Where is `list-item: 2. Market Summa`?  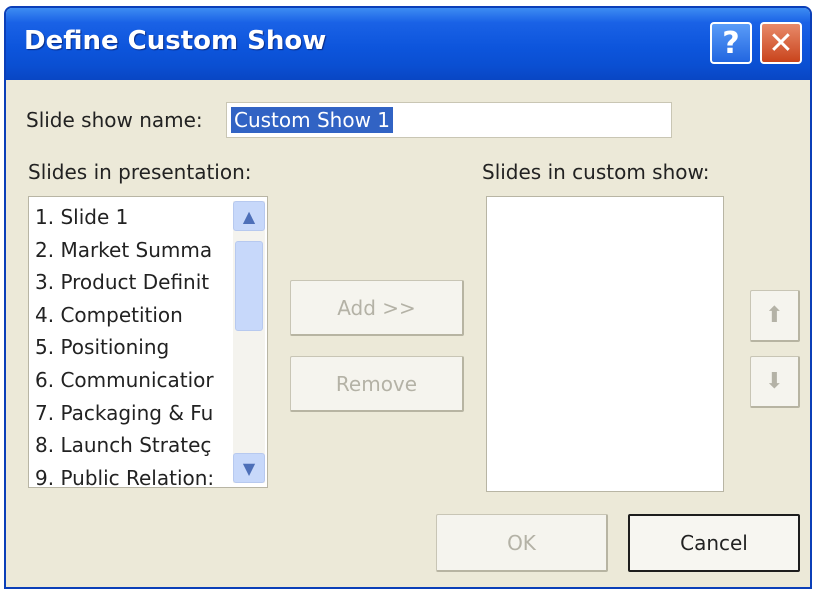 list-item: 2. Market Summa is located at coordinates (133, 250).